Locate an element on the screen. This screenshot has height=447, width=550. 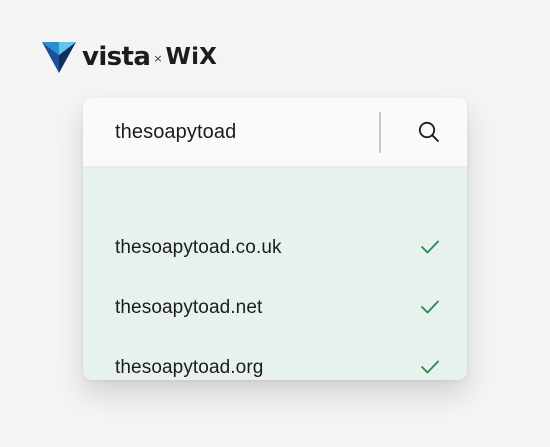
partner-name: WiX is located at coordinates (191, 56).